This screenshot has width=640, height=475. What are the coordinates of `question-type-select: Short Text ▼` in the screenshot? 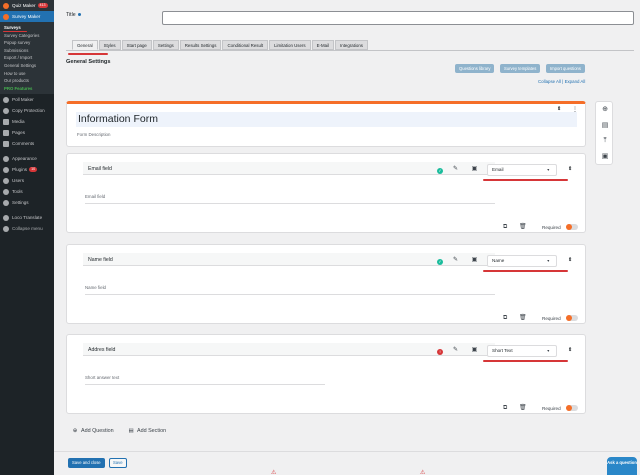 It's located at (522, 351).